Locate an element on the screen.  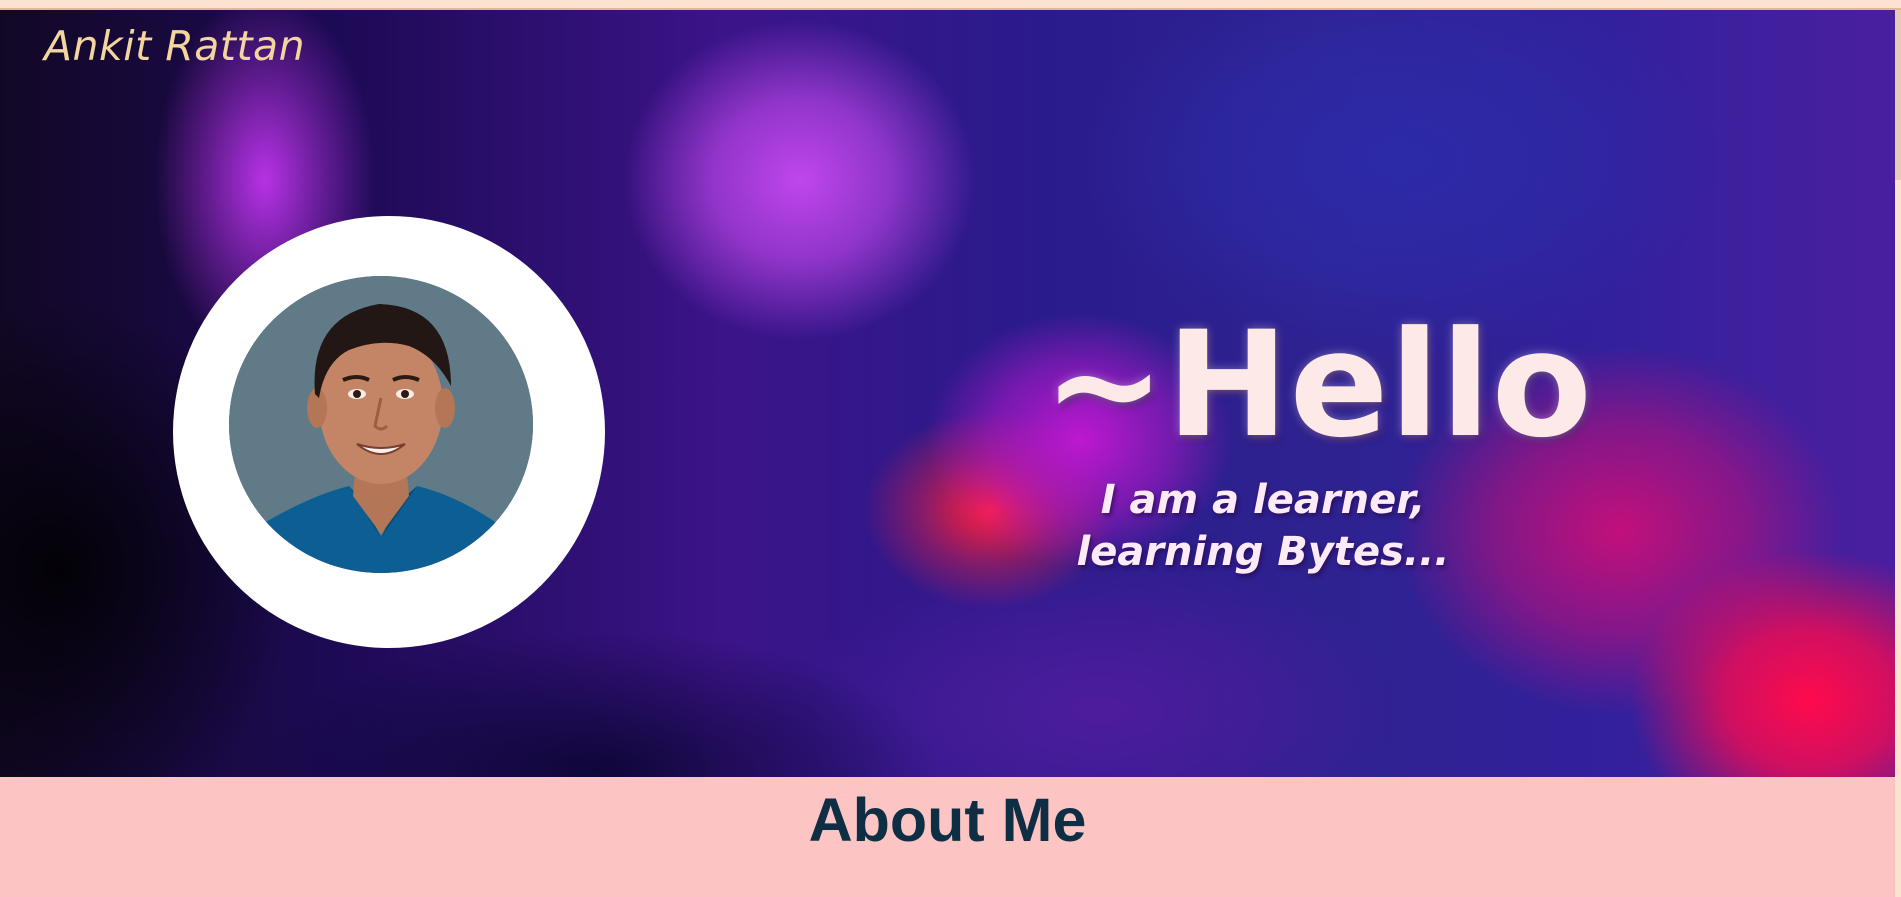
avatar-photo is located at coordinates (381, 424).